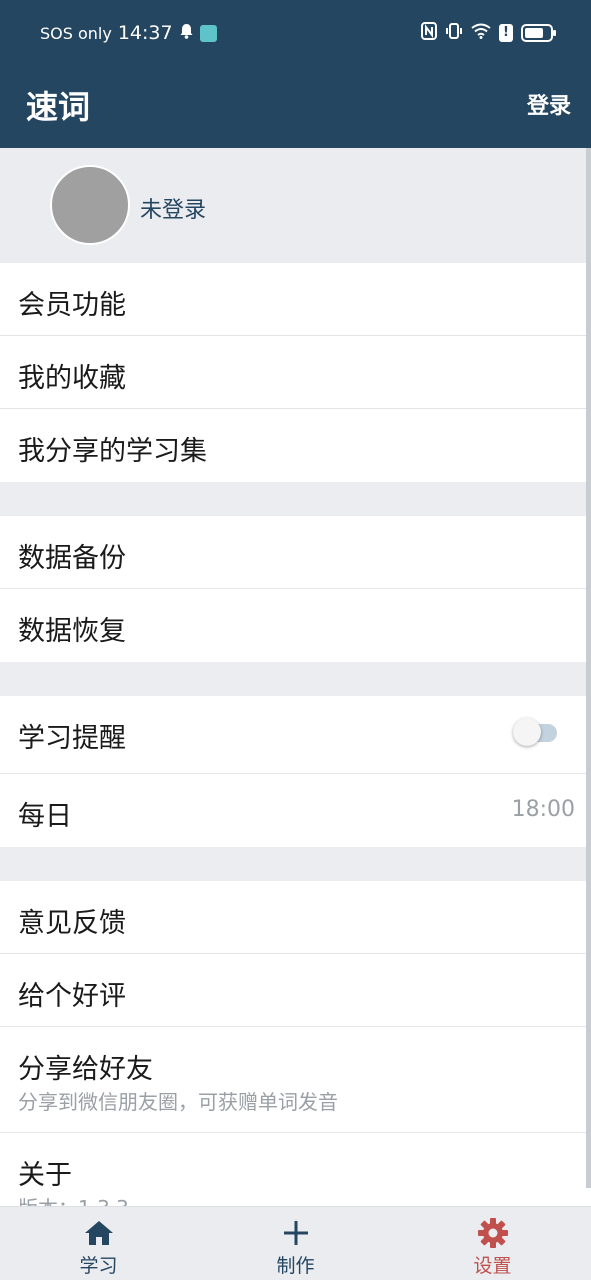  Describe the element at coordinates (295, 445) in the screenshot. I see `settings-item-shared-sets: 我分享的学习集` at that location.